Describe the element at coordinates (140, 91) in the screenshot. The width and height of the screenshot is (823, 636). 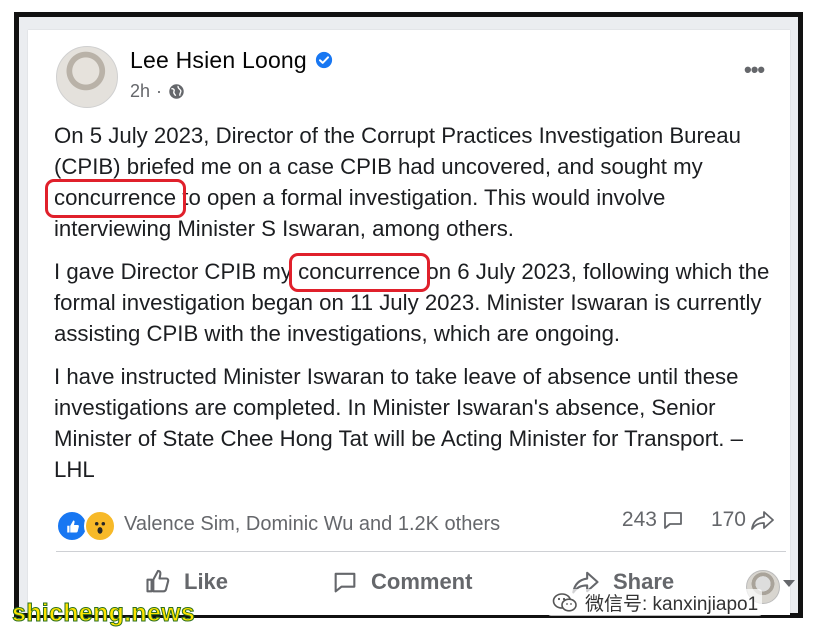
I see `post-time: 2h` at that location.